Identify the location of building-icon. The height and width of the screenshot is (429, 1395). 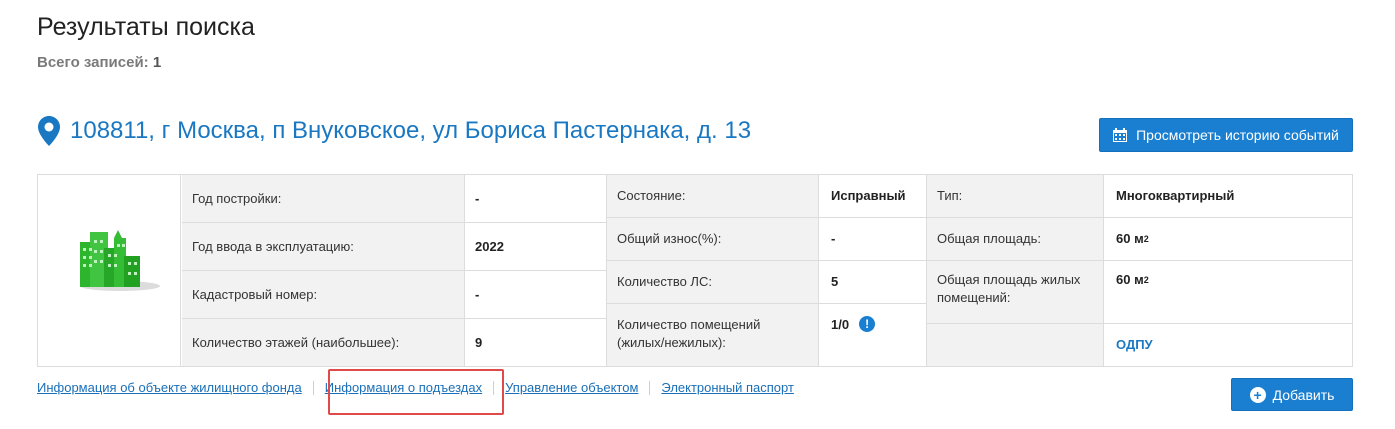
(120, 260).